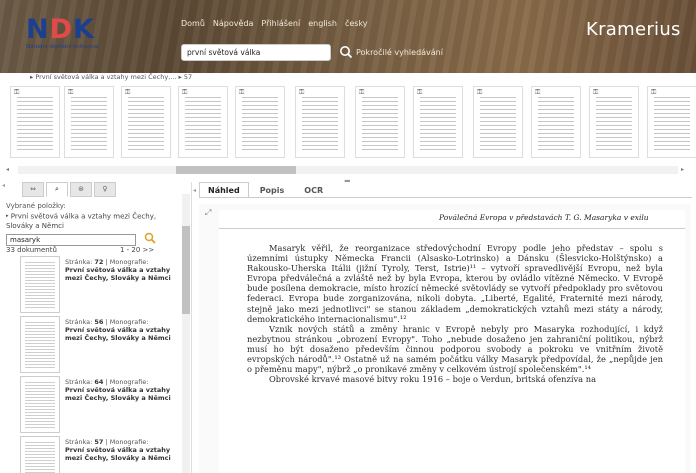  Describe the element at coordinates (322, 23) in the screenshot. I see `nav-english: english` at that location.